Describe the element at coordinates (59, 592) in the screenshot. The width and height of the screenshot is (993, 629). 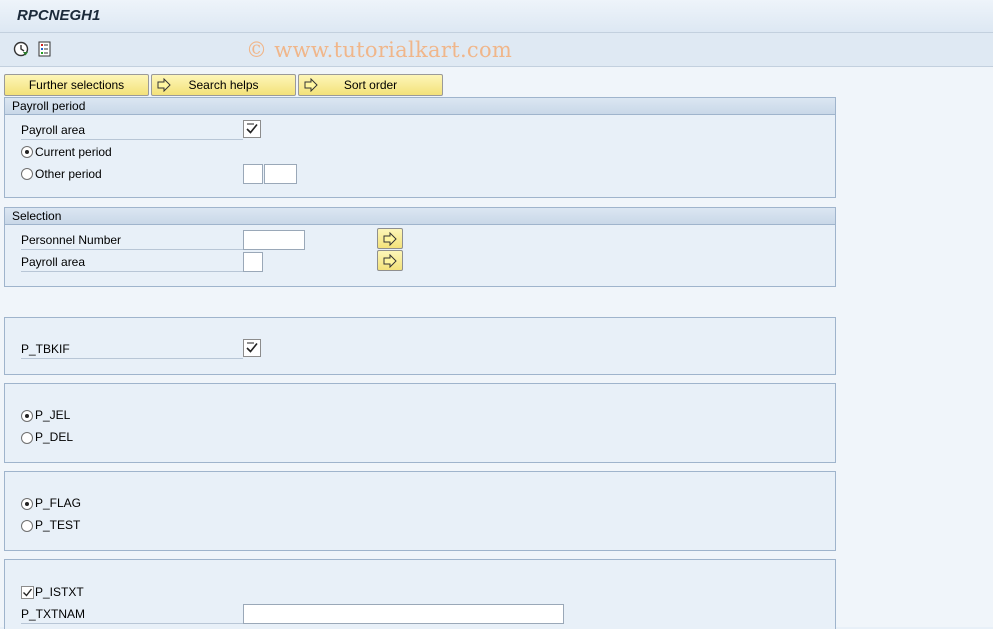
I see `p-istxt-label: P_ISTXT` at that location.